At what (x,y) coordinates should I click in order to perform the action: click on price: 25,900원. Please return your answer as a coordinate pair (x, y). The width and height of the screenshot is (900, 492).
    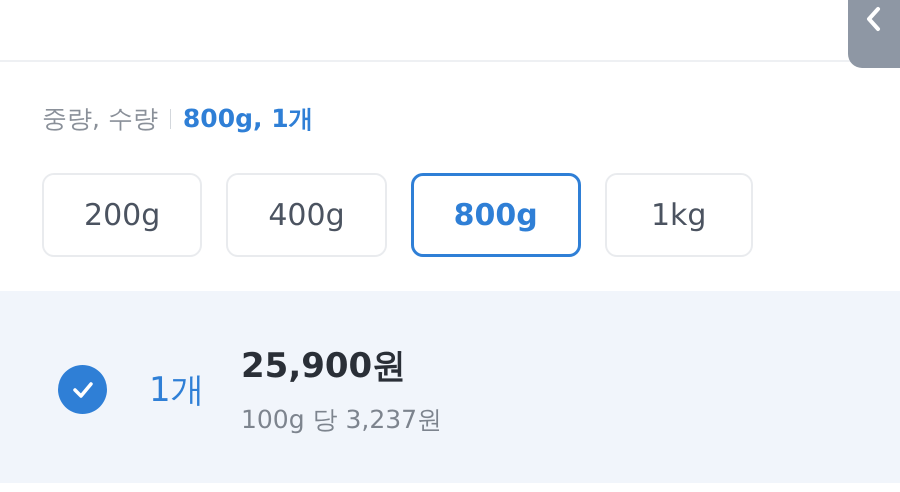
    Looking at the image, I should click on (324, 366).